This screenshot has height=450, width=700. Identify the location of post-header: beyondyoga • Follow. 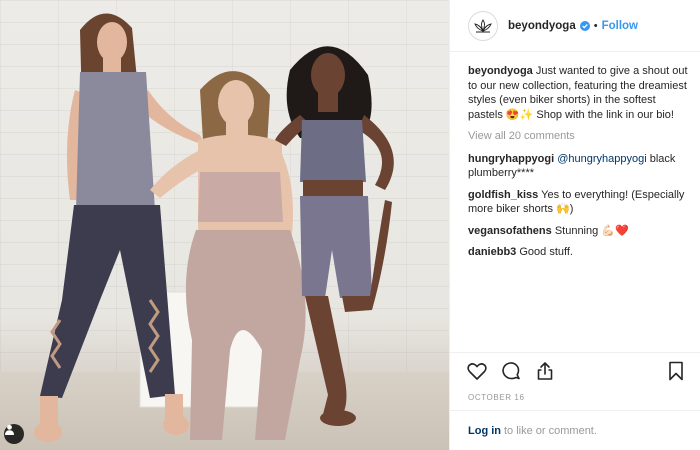
(575, 26).